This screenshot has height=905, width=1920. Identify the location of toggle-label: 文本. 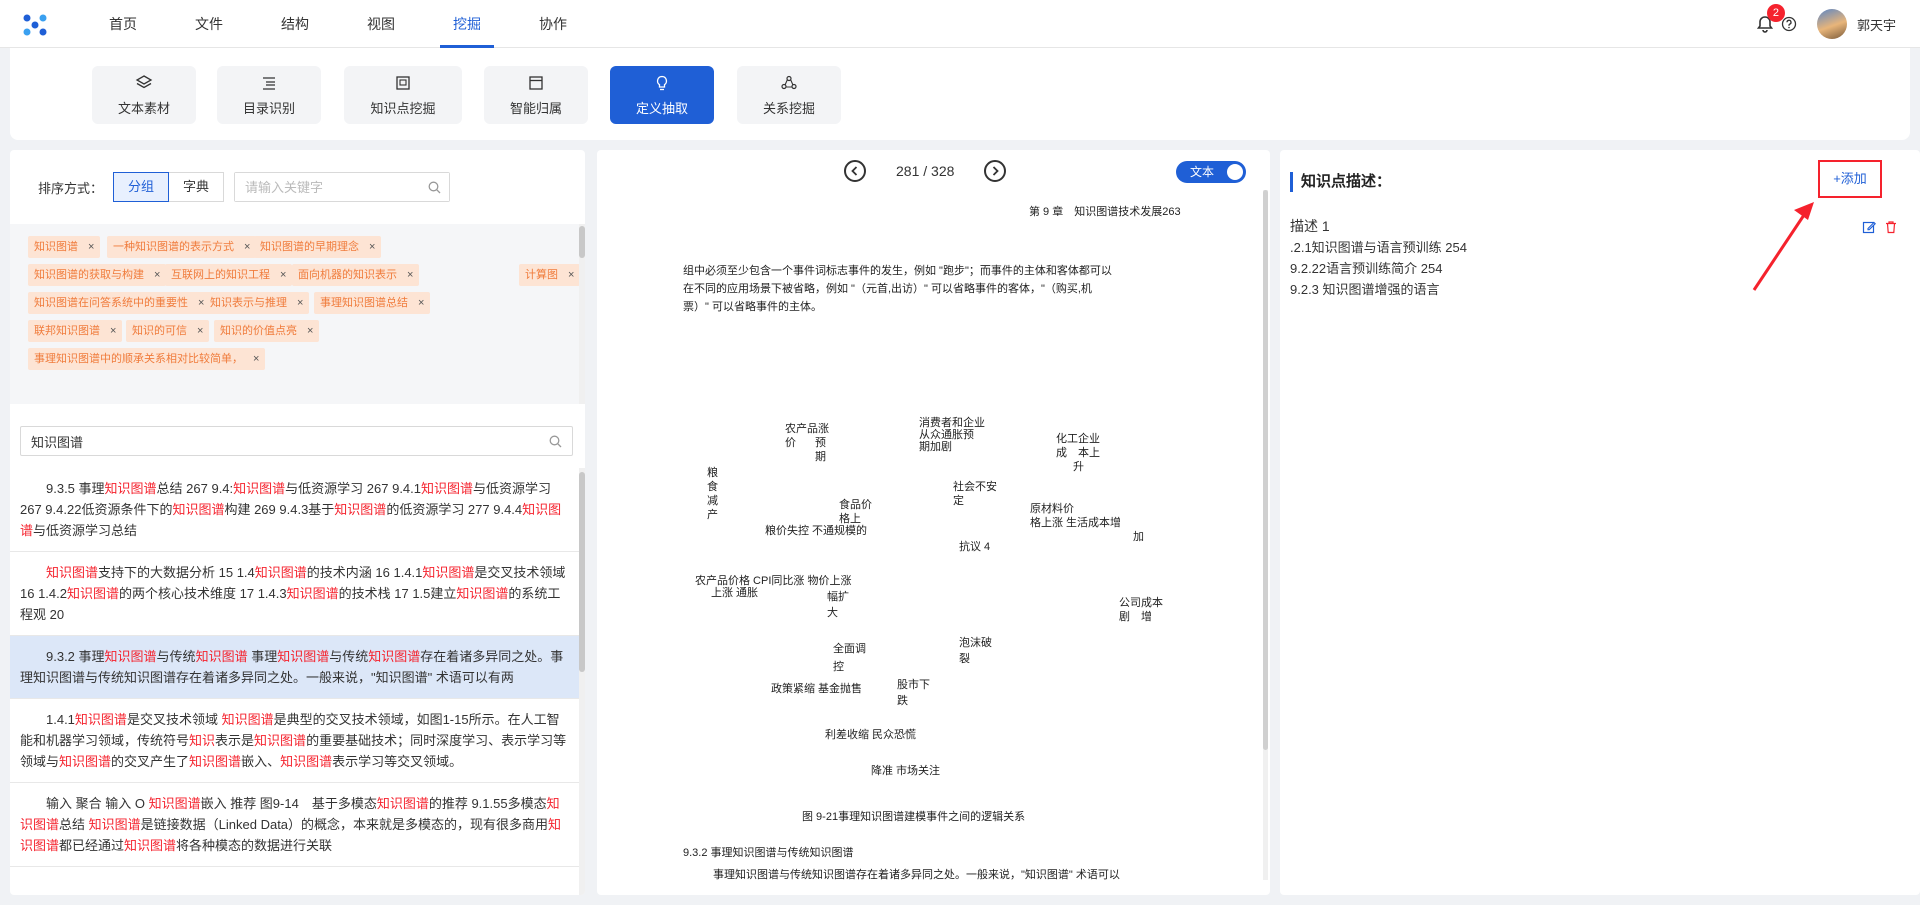
(1202, 172).